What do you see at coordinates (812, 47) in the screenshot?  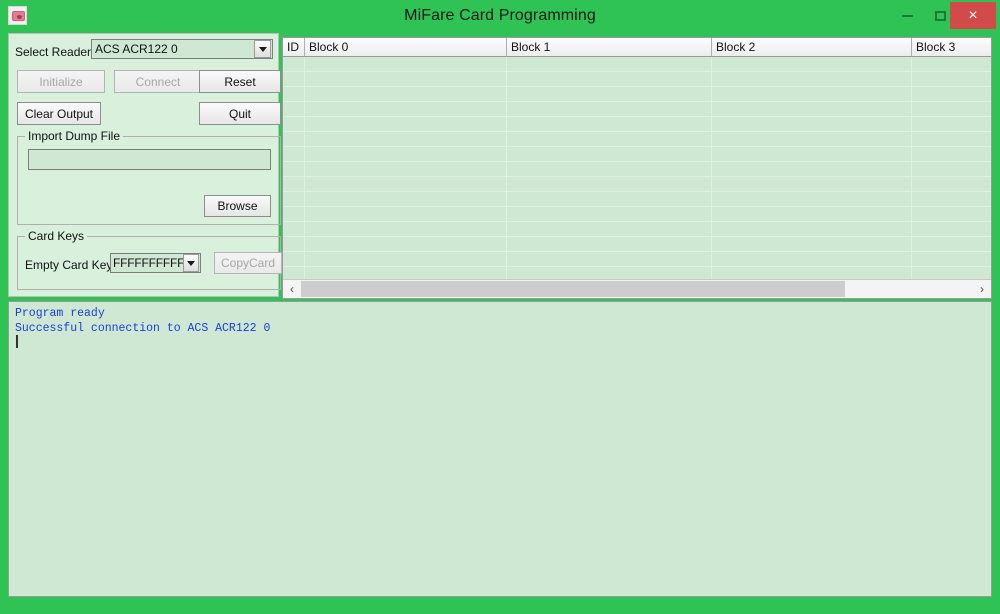 I see `grid-column-header: Block 2` at bounding box center [812, 47].